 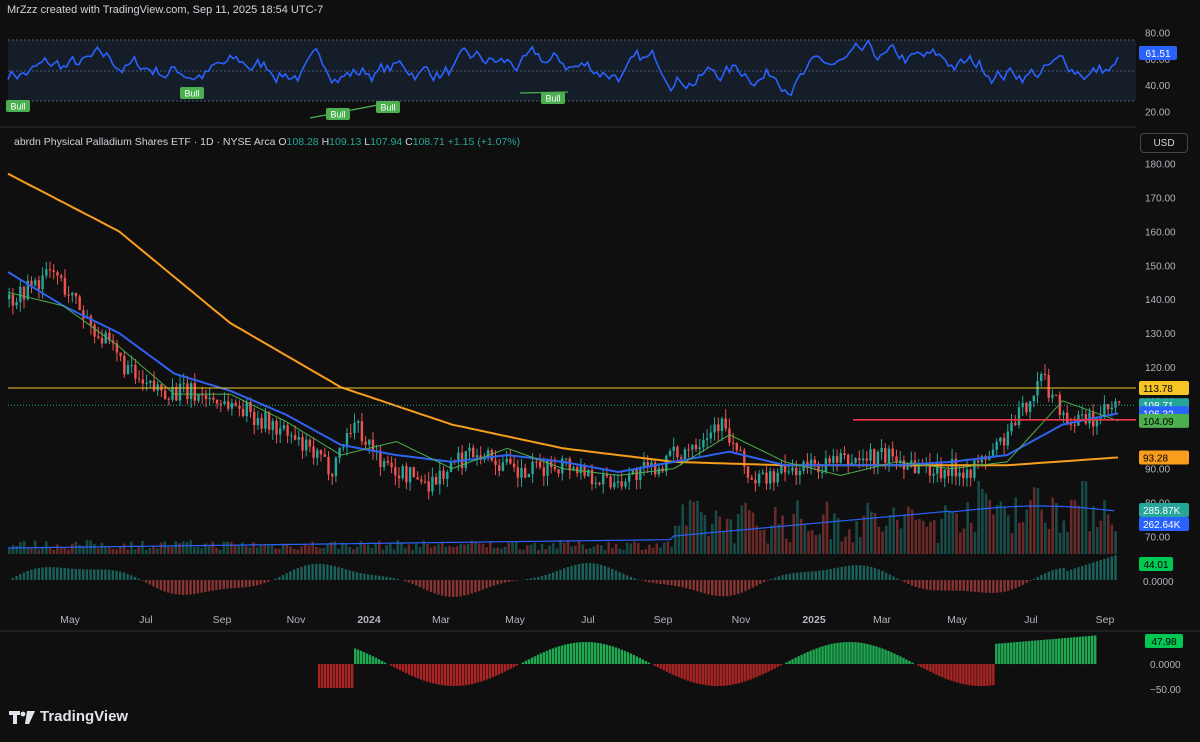 What do you see at coordinates (1160, 198) in the screenshot?
I see `price-tick: 170.00` at bounding box center [1160, 198].